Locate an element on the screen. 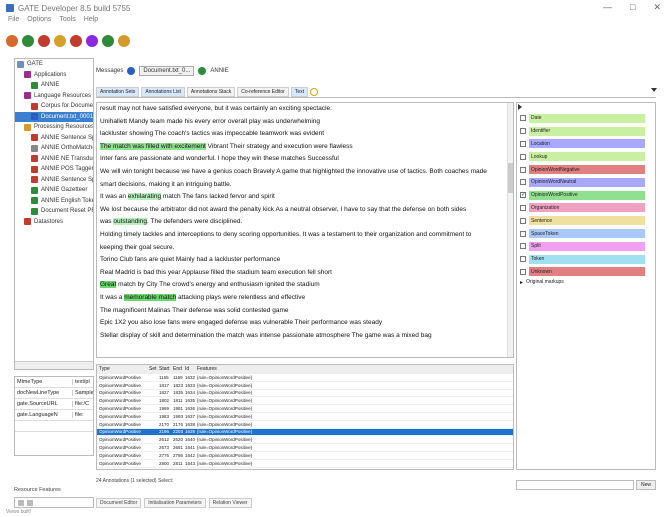  annie-icon is located at coordinates (124, 41).